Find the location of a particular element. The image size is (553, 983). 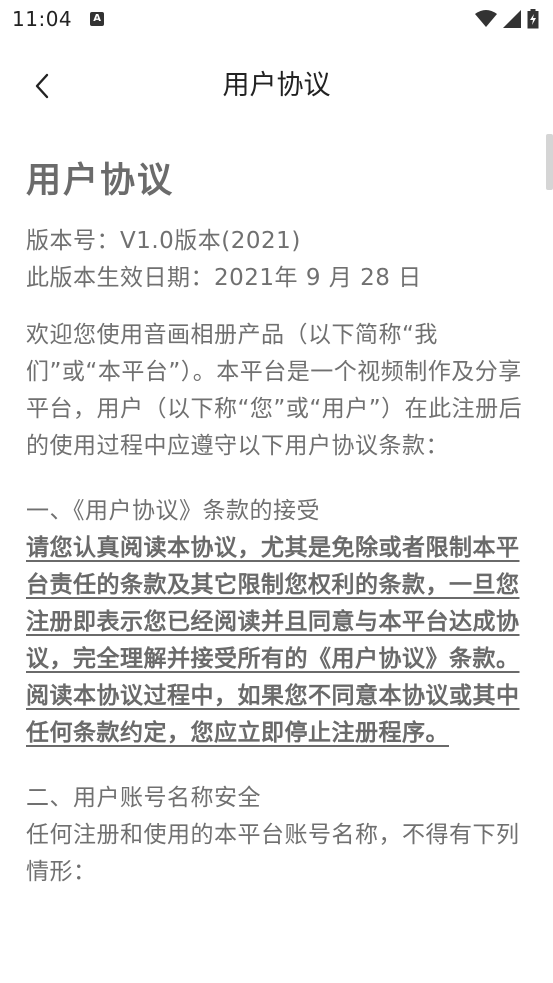

status-left: 11:04 A is located at coordinates (58, 19).